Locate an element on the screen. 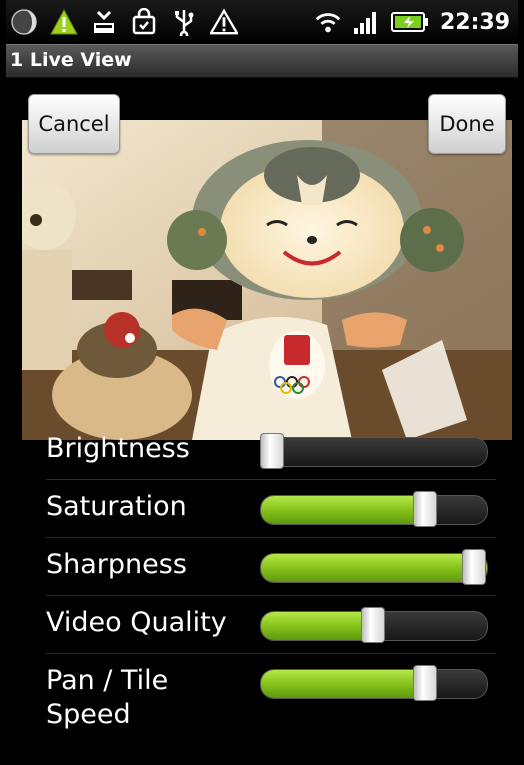  done-button: Done is located at coordinates (467, 124).